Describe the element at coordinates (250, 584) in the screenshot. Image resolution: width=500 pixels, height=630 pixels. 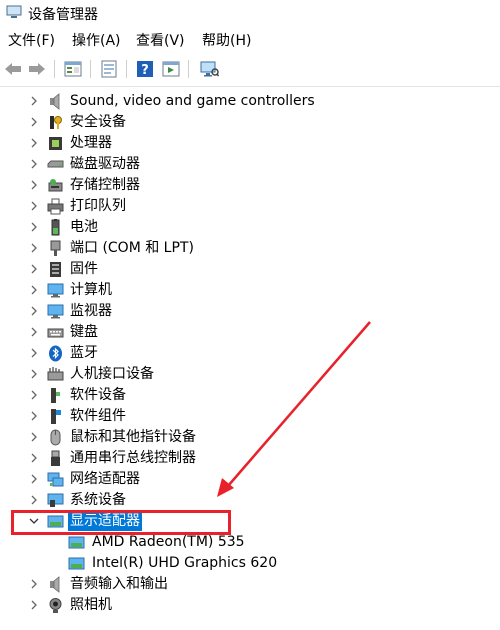
I see `tree-item-audio-io: 音频输入和输出` at that location.